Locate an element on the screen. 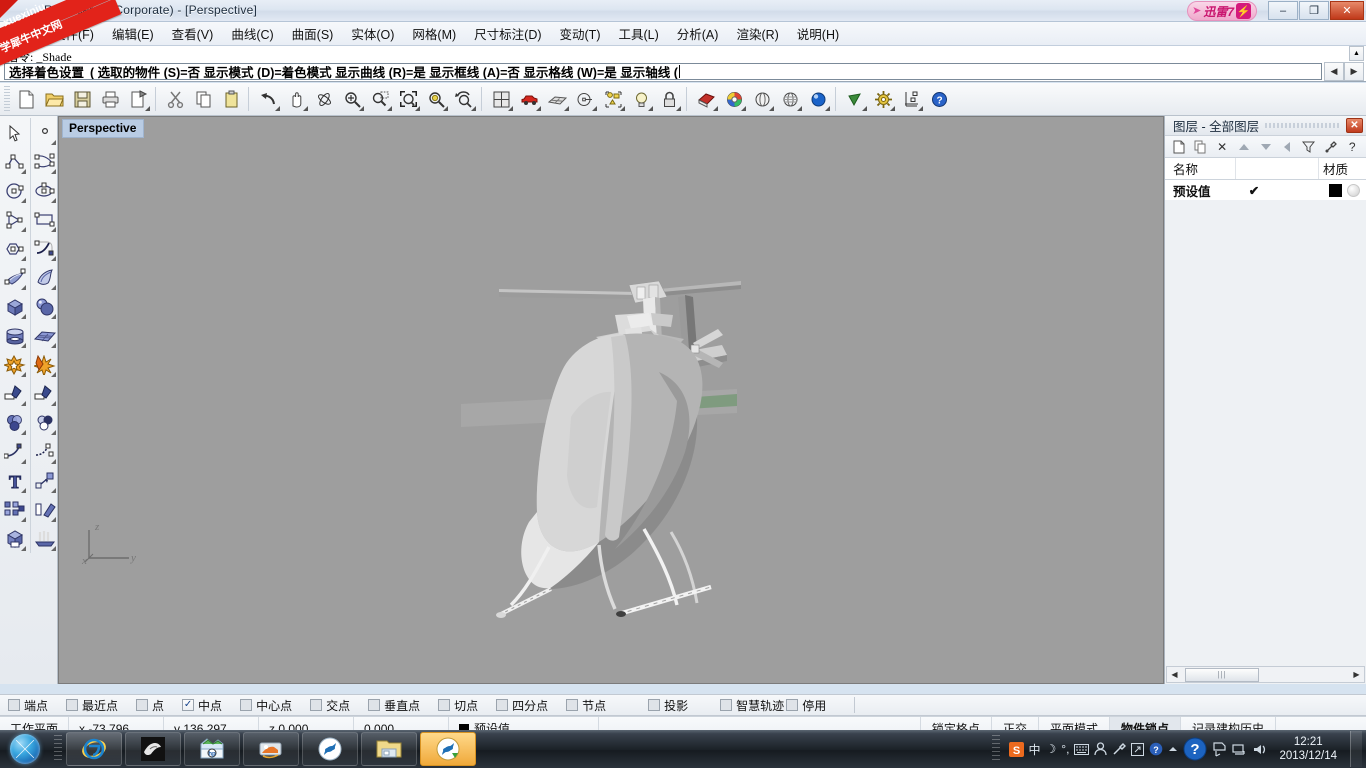  ime-help-icon: ? is located at coordinates (1156, 749).